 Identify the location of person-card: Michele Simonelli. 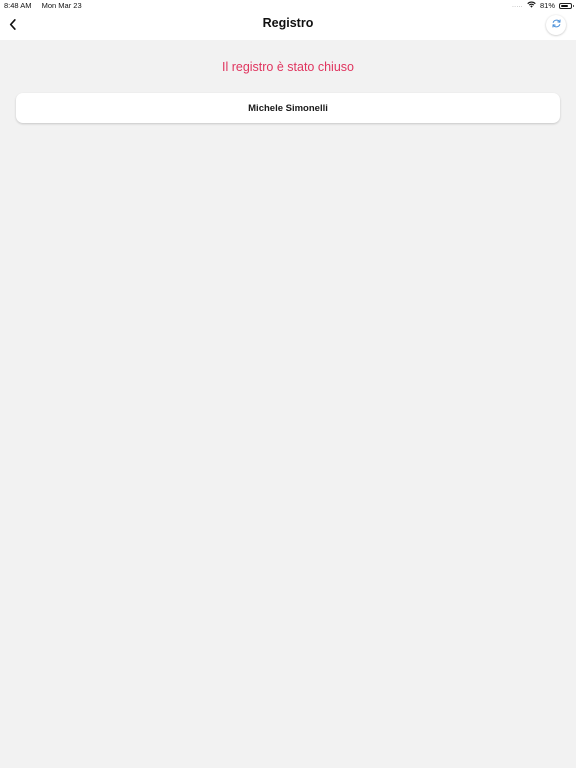
(288, 108).